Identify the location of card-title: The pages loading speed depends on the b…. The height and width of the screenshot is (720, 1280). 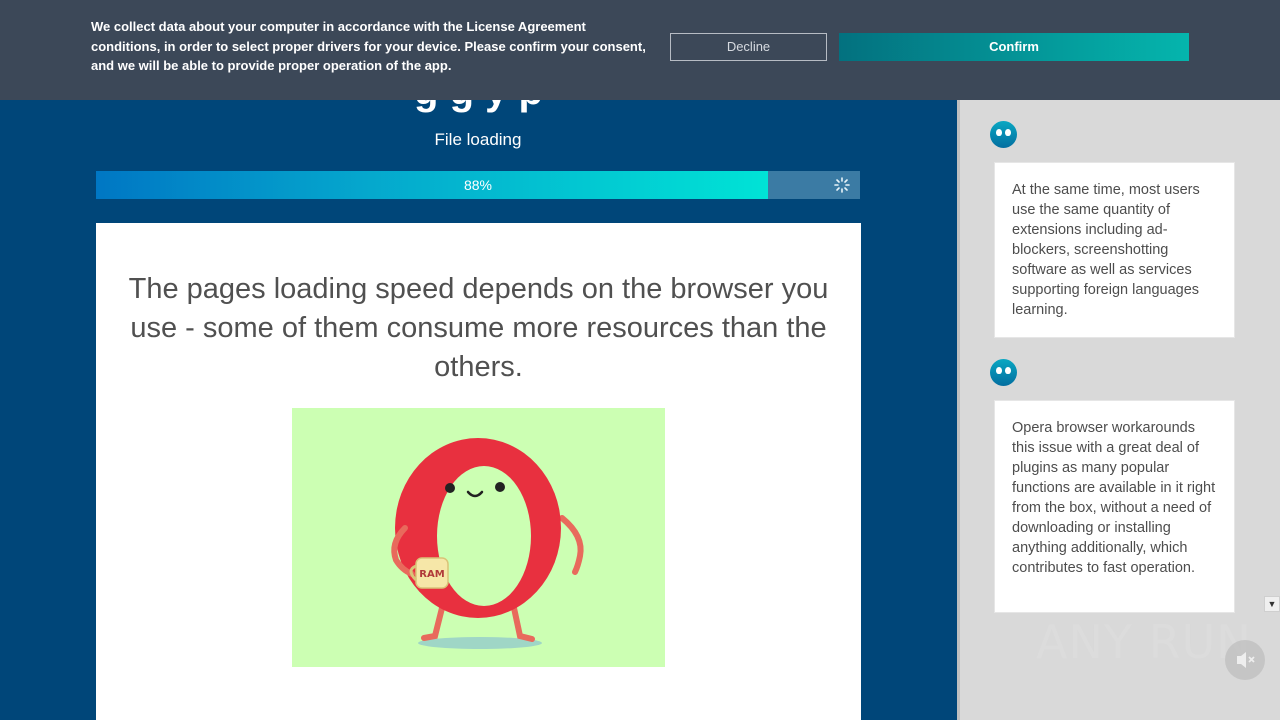
(478, 328).